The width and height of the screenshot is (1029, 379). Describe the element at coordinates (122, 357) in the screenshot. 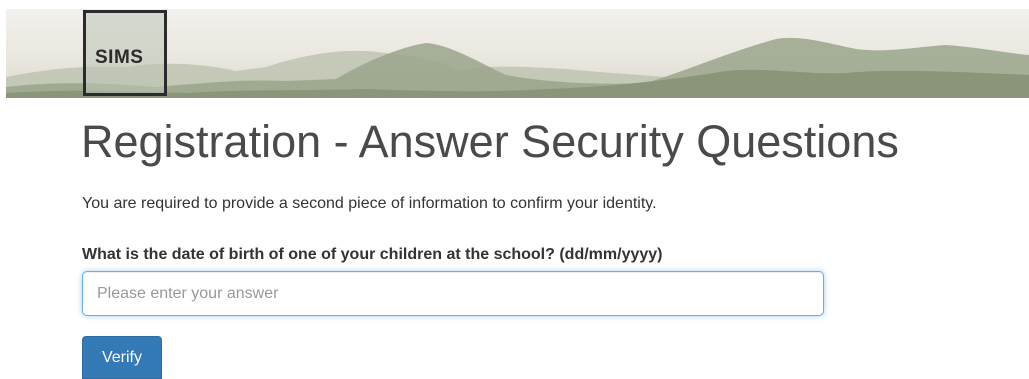

I see `verify-button: Verify` at that location.